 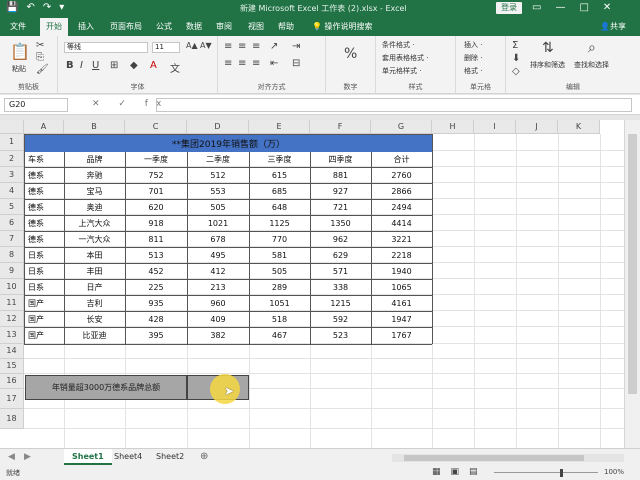 What do you see at coordinates (86, 26) in the screenshot?
I see `tab-insert: 插入` at bounding box center [86, 26].